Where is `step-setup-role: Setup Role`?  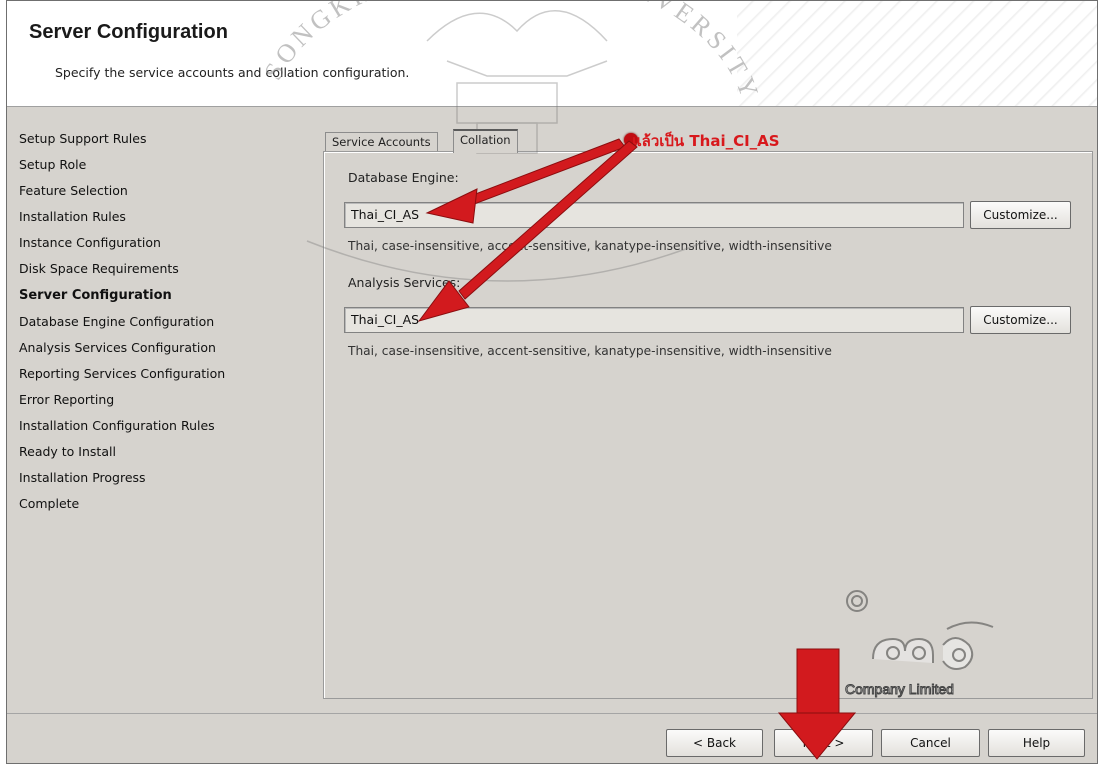
step-setup-role: Setup Role is located at coordinates (159, 165).